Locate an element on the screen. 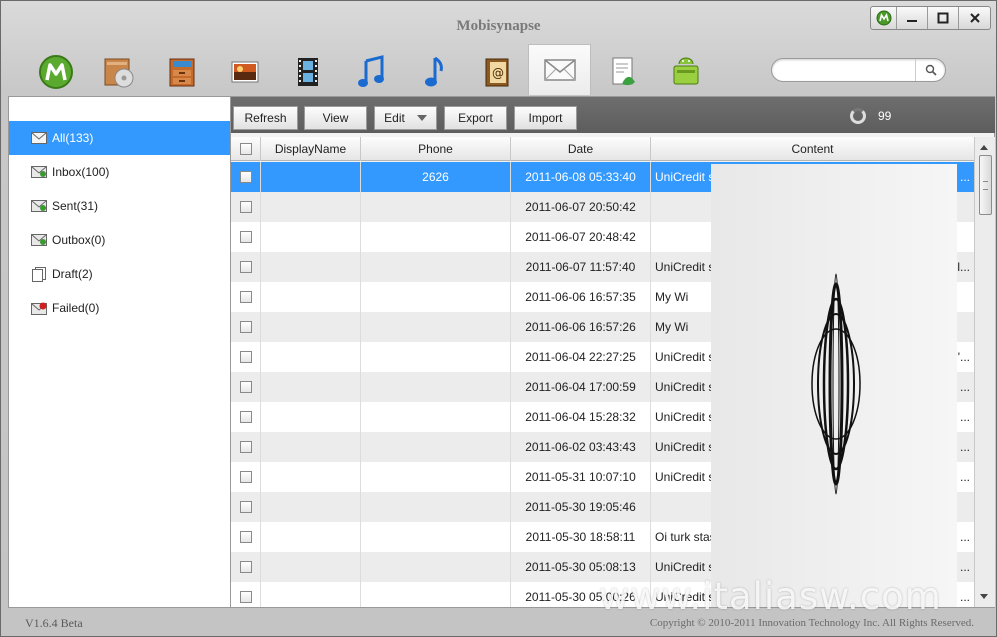 This screenshot has width=997, height=637. cell-date: 2011-05-31 10:07:10 is located at coordinates (581, 477).